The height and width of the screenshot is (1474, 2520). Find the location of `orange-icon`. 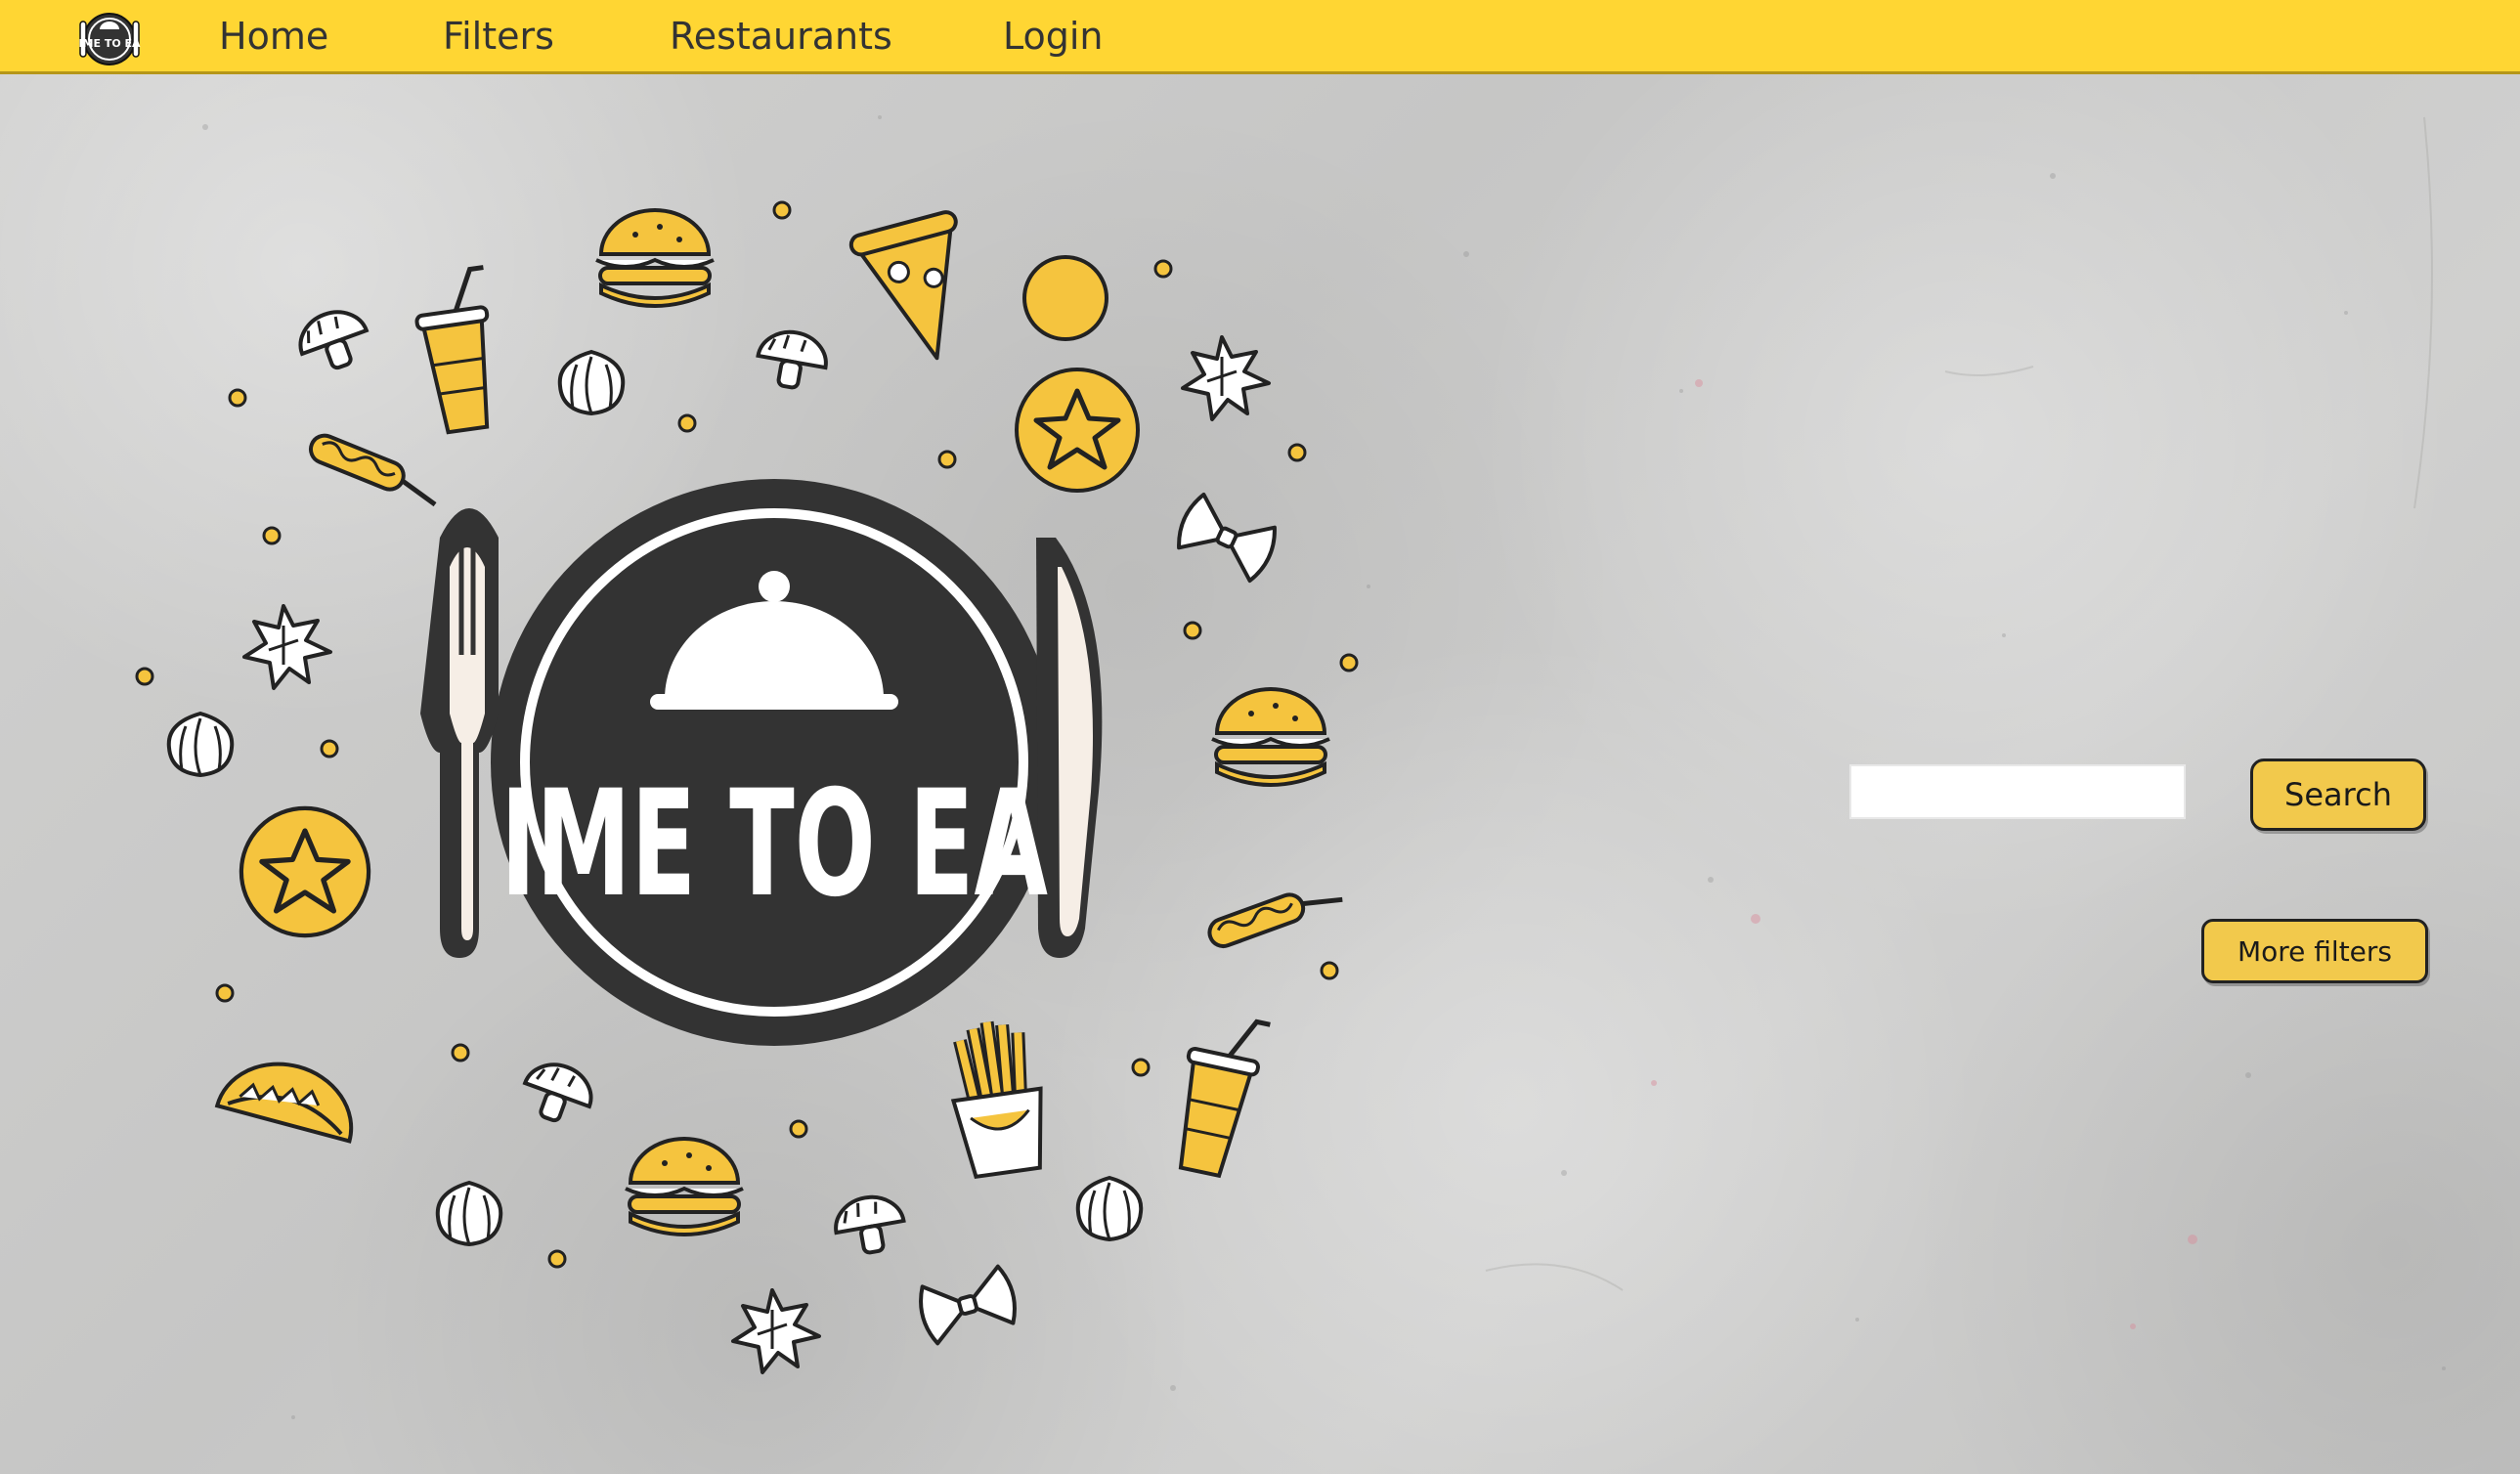

orange-icon is located at coordinates (1065, 298).